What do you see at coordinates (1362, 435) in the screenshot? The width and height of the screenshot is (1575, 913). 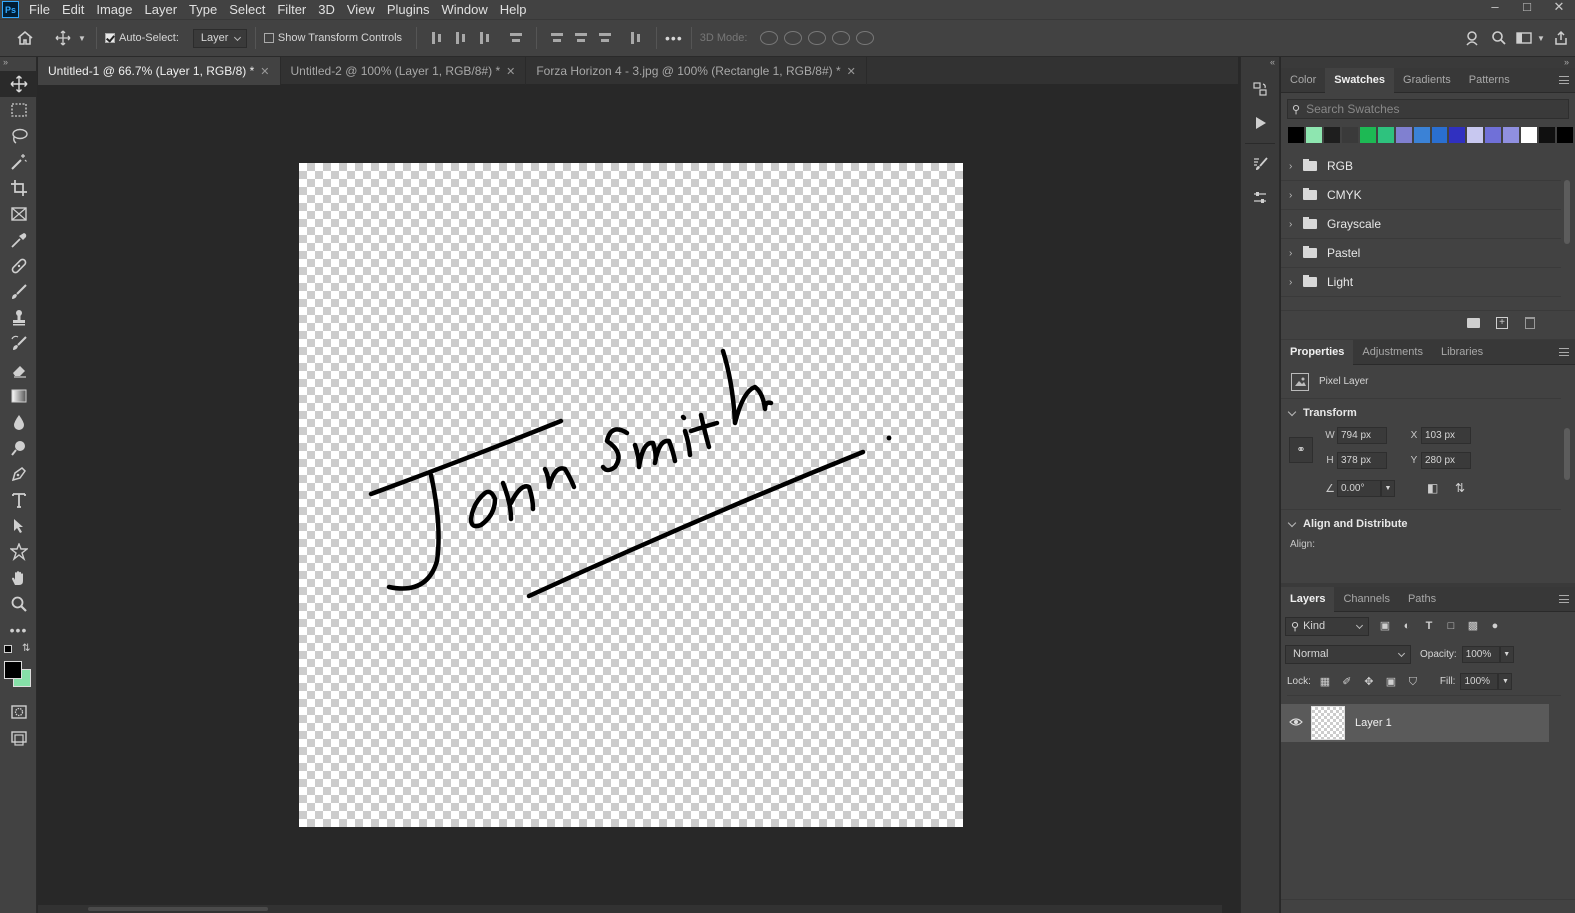 I see `width-field: 794 px` at bounding box center [1362, 435].